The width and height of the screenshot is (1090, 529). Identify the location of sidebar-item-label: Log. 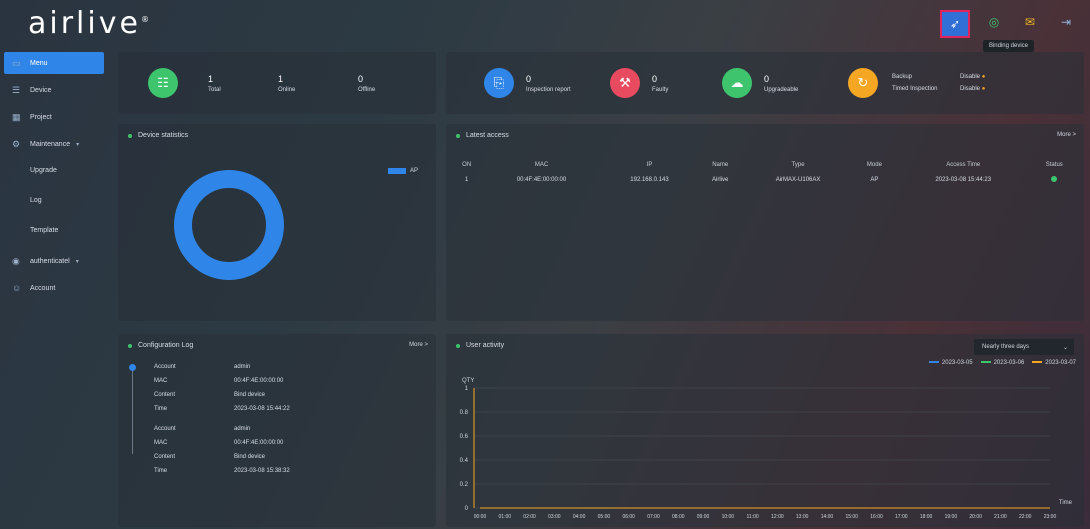
(36, 200).